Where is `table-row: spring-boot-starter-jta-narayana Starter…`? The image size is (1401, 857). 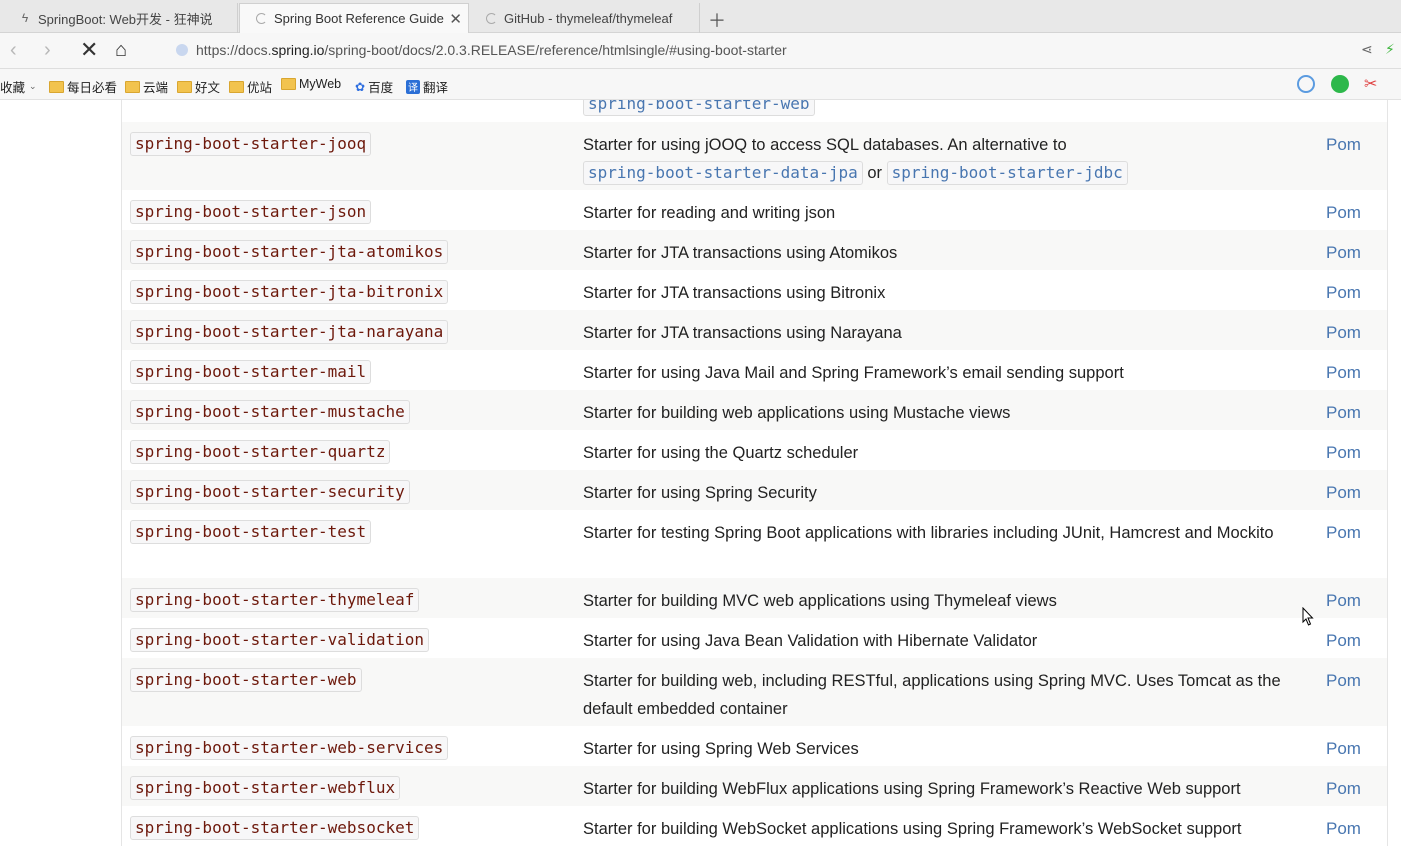 table-row: spring-boot-starter-jta-narayana Starter… is located at coordinates (754, 330).